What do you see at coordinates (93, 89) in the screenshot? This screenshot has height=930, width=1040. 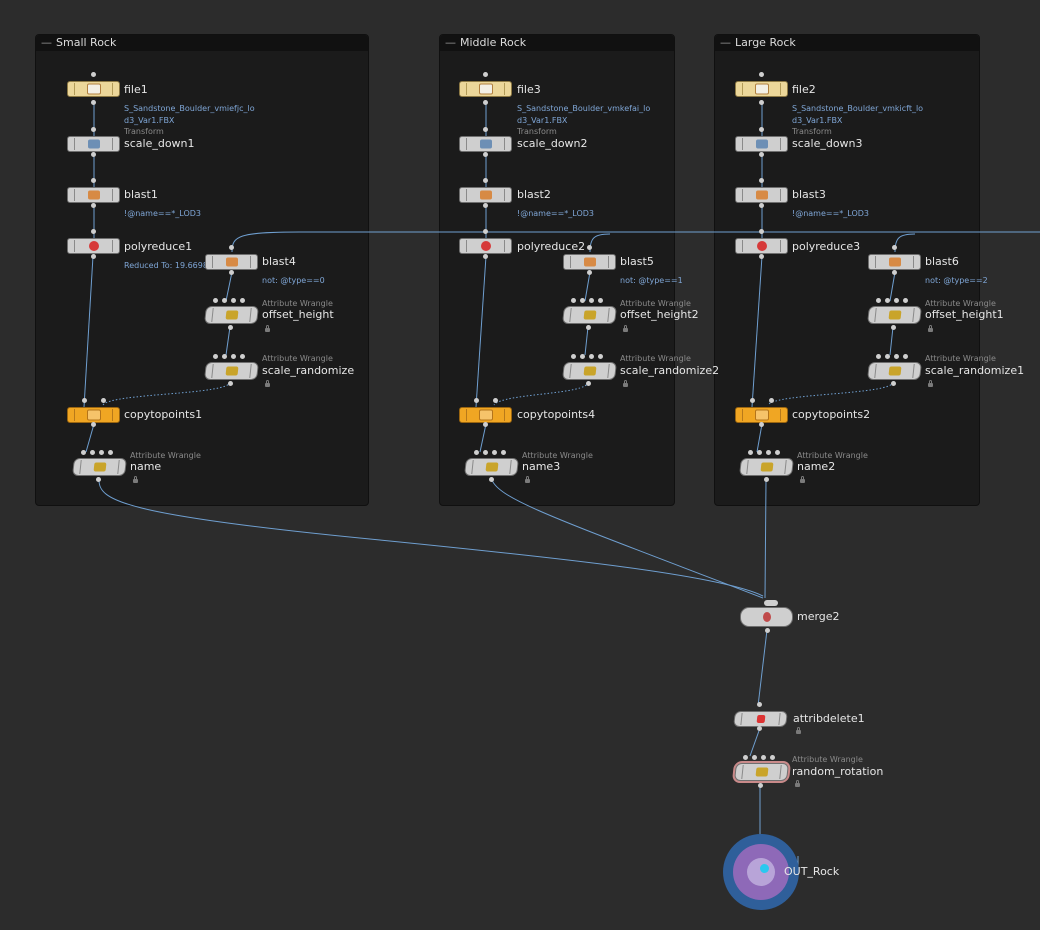 I see `node-file1` at bounding box center [93, 89].